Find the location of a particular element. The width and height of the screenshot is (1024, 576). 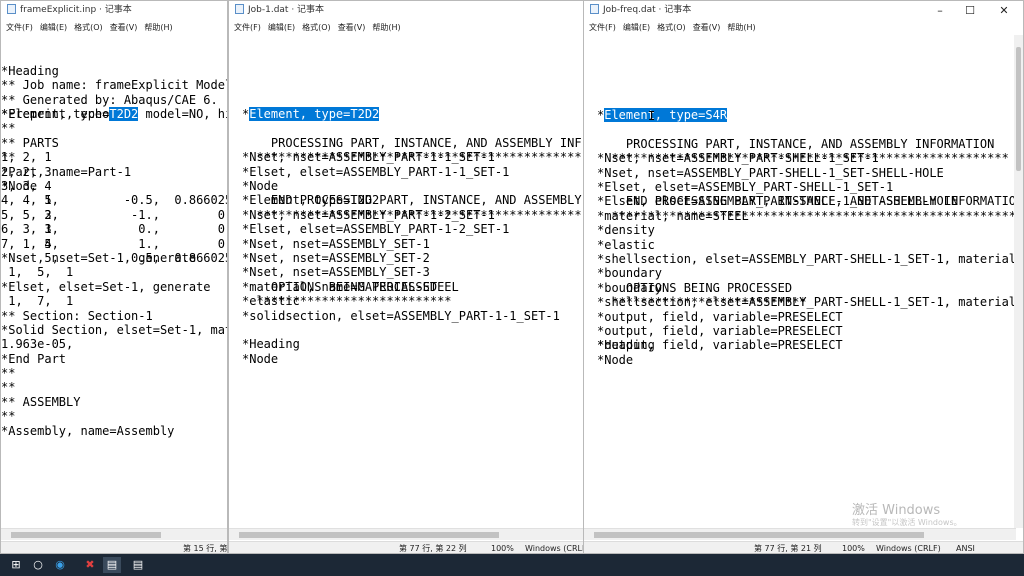

close-button: ✕ is located at coordinates (1004, 10).